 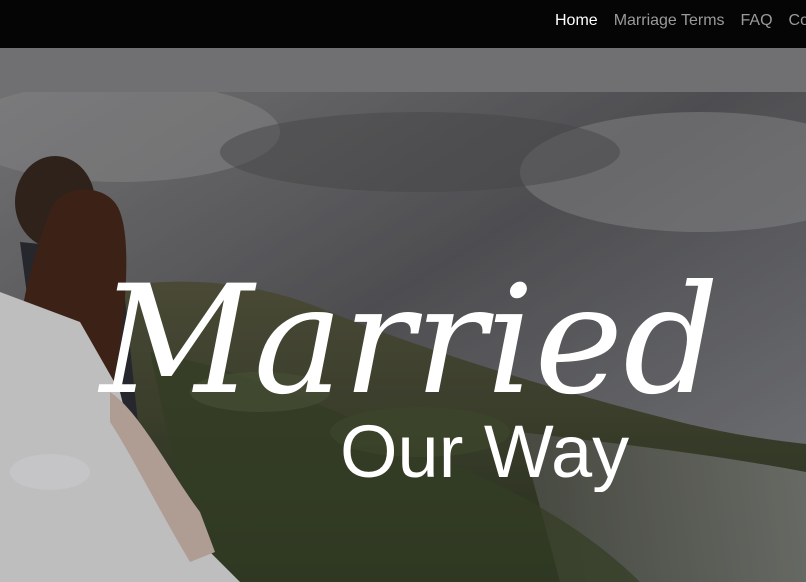 I want to click on nav-link-faq: FAQ, so click(x=757, y=21).